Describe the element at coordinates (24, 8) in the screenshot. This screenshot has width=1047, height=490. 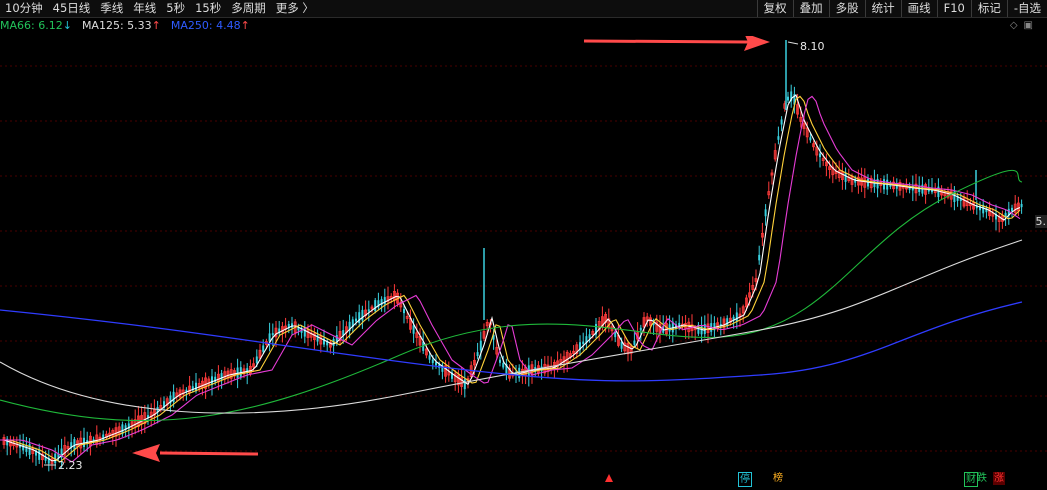
I see `tab-10min: 10分钟` at that location.